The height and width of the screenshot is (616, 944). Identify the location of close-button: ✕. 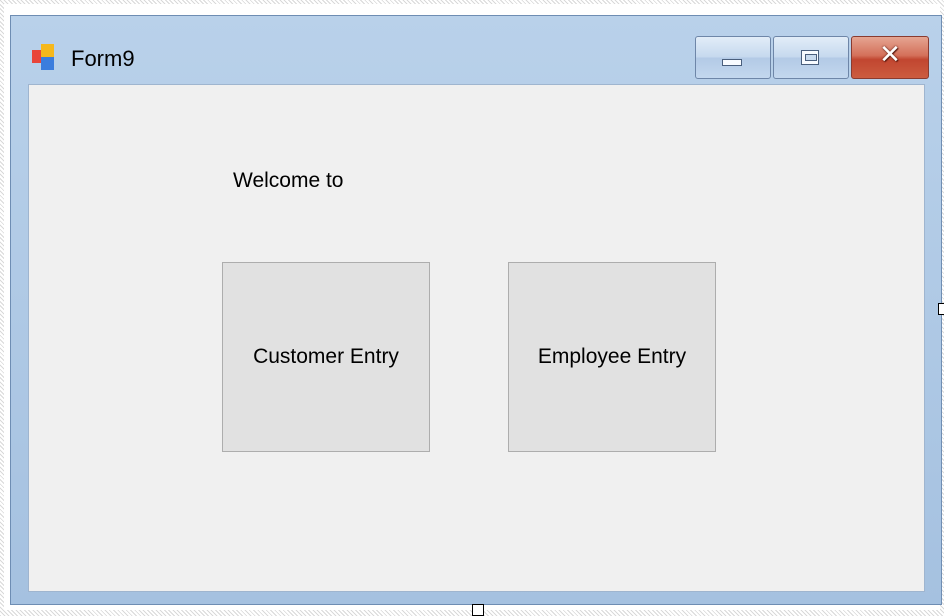
(890, 57).